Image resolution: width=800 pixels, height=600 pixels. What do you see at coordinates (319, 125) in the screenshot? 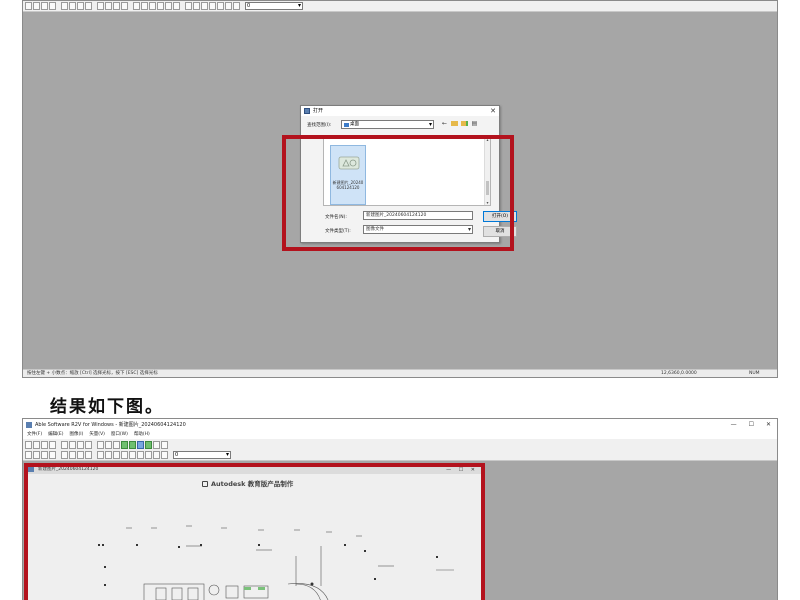
I see `lookin-label: 查找范围(I):` at bounding box center [319, 125].